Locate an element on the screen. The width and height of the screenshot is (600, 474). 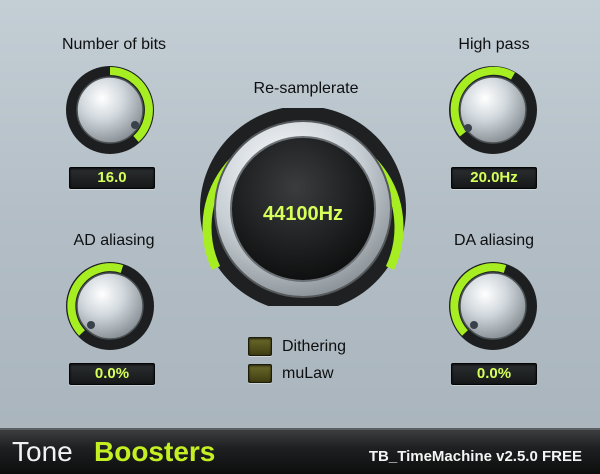
ad-aliasing-readout: 0.0% is located at coordinates (112, 374).